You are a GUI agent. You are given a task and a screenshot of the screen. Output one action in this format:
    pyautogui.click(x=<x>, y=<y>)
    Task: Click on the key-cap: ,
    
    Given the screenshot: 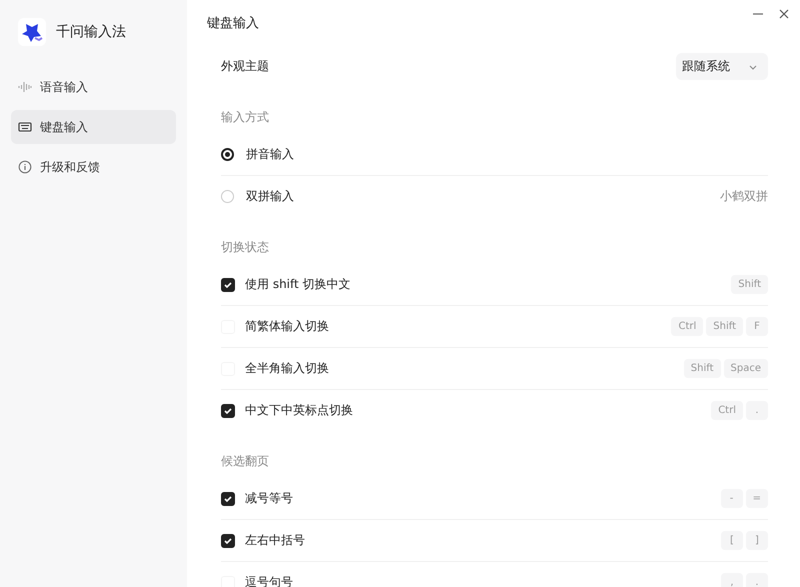 What is the action you would take?
    pyautogui.click(x=732, y=580)
    